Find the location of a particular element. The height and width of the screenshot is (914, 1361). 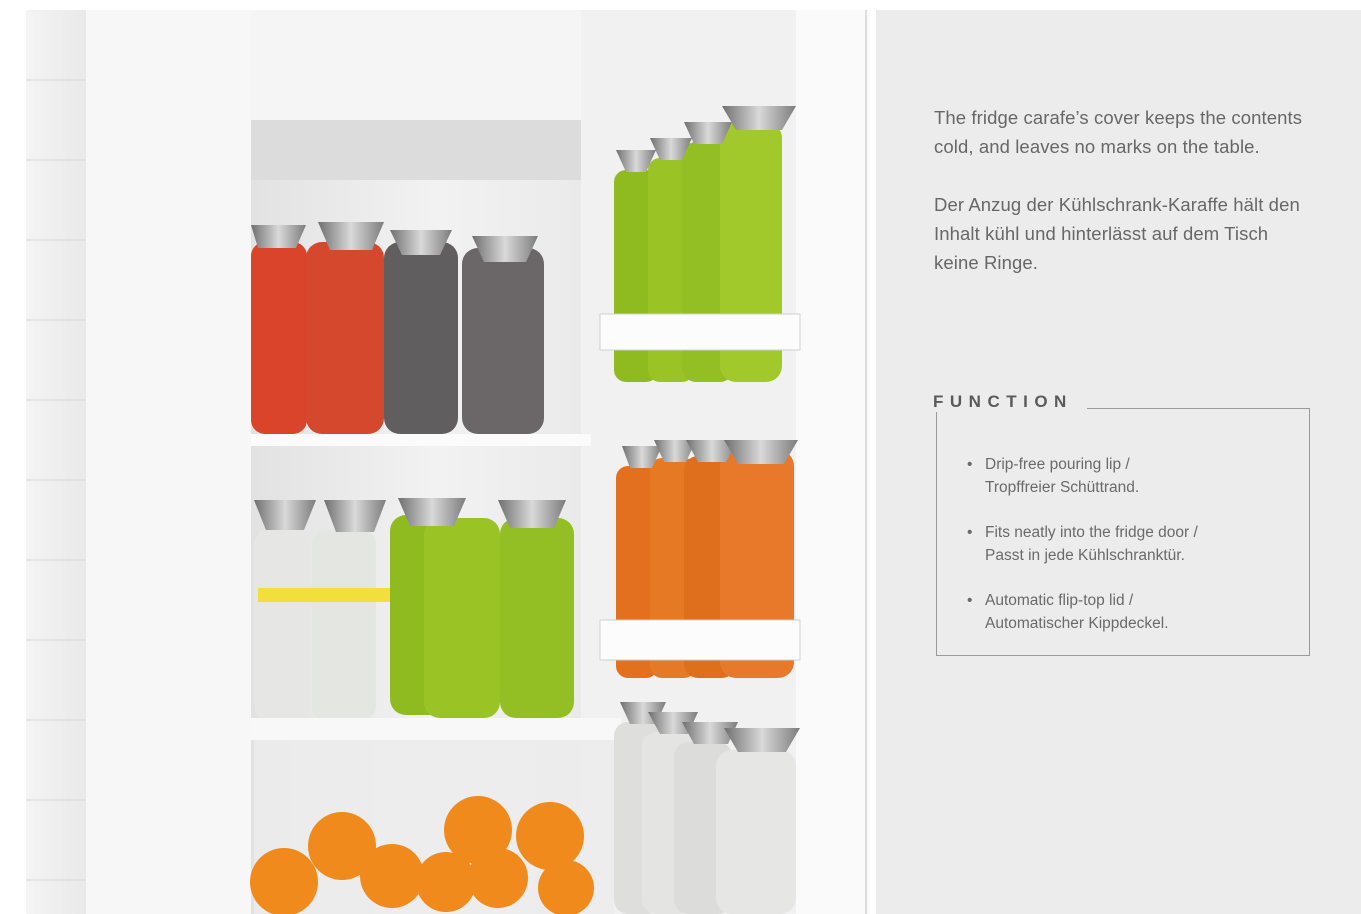

feature-line-en: Fits neatly into the fridge door / is located at coordinates (1091, 532).